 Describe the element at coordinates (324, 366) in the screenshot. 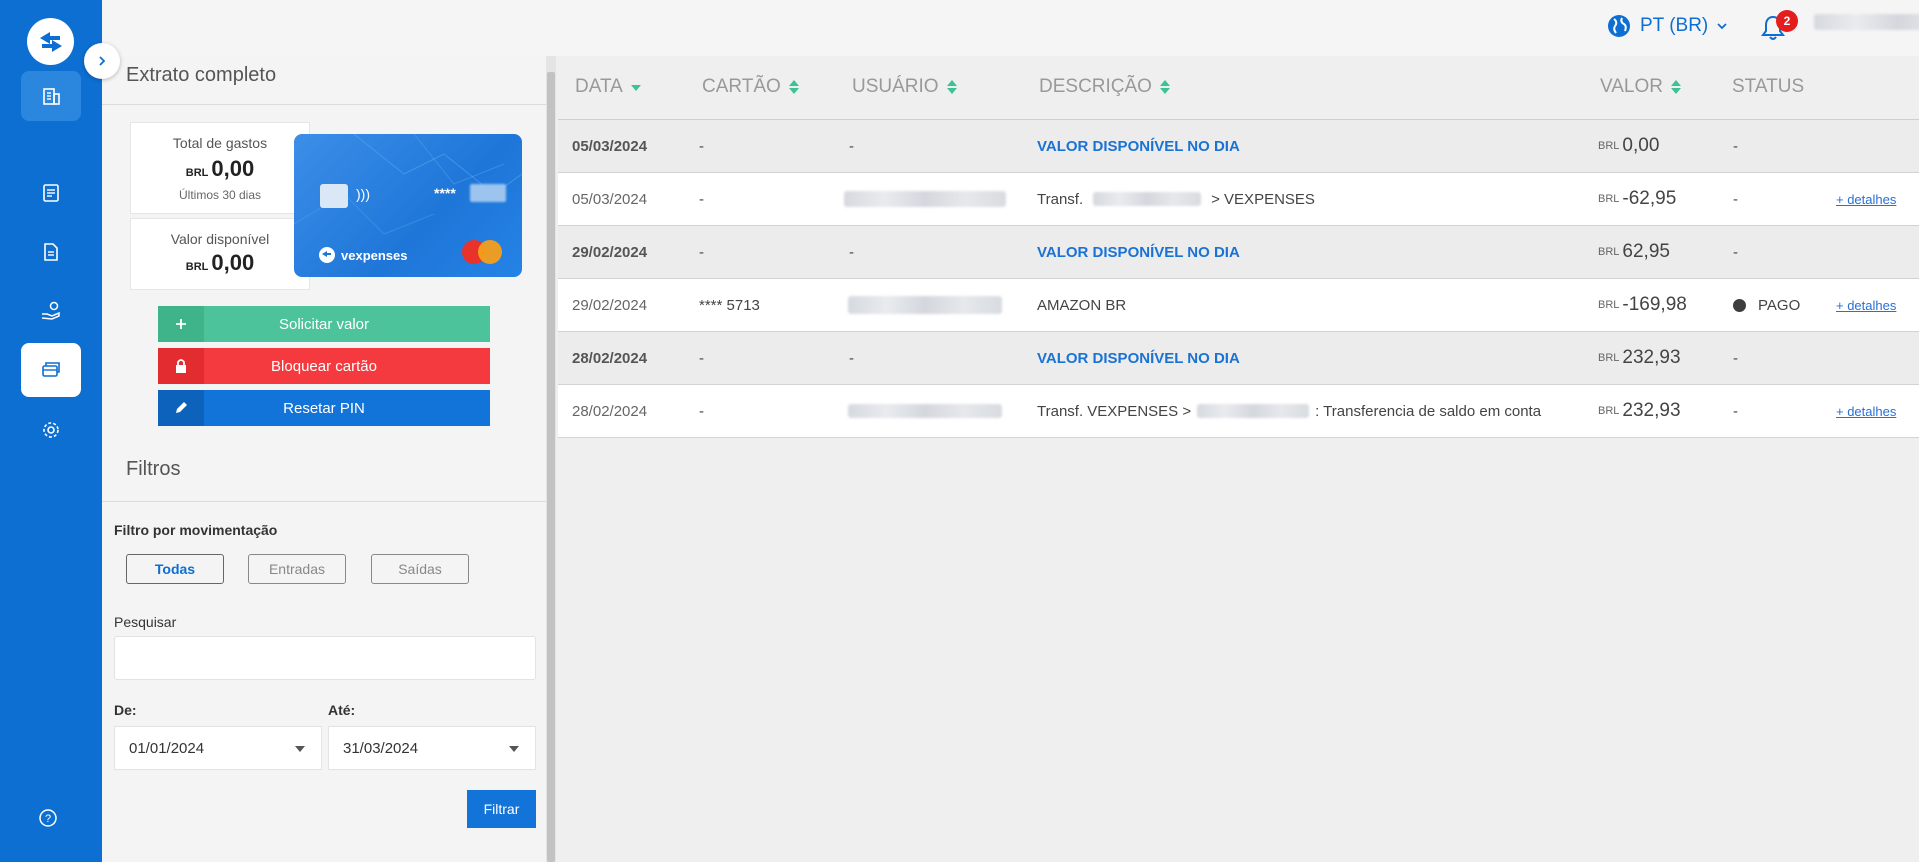

I see `block-card-button: Bloquear cartão` at that location.